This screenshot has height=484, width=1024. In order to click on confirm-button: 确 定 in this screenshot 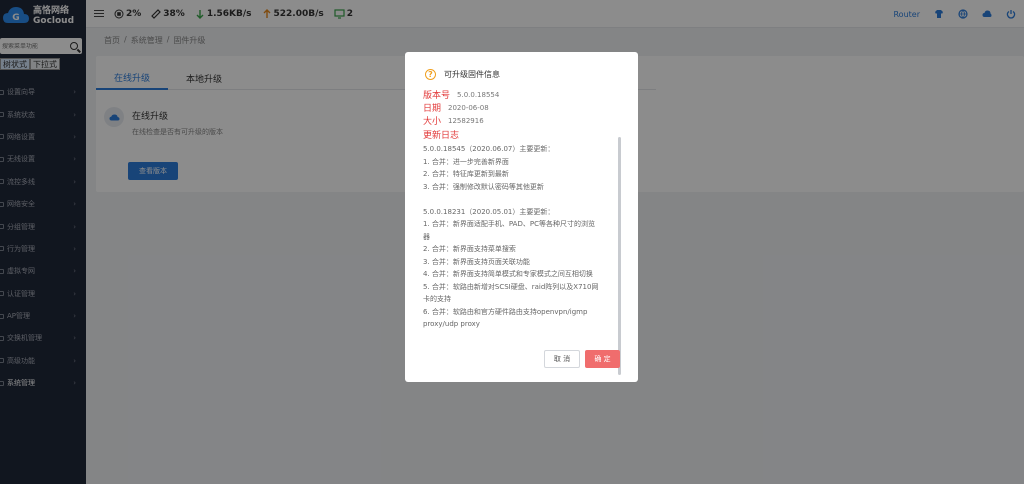, I will do `click(602, 359)`.